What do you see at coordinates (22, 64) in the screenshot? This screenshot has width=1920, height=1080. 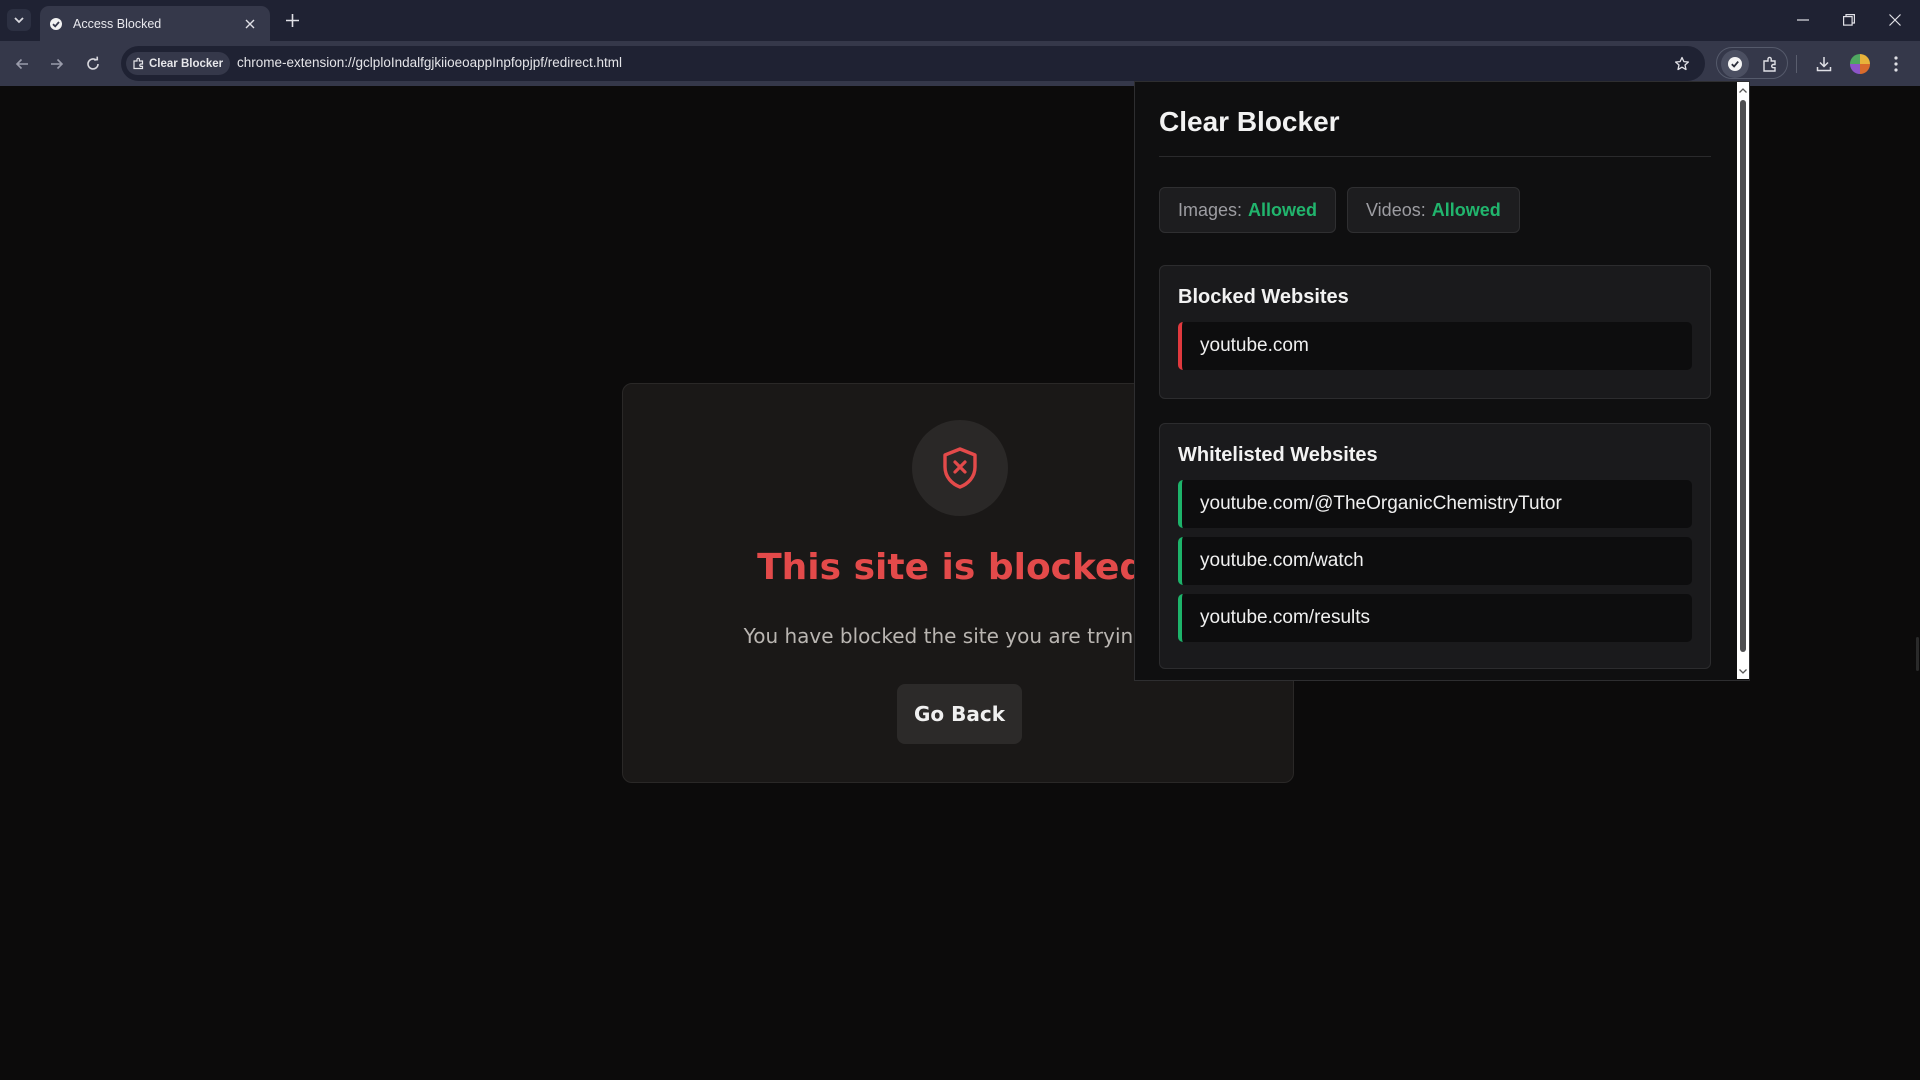 I see `back-icon` at bounding box center [22, 64].